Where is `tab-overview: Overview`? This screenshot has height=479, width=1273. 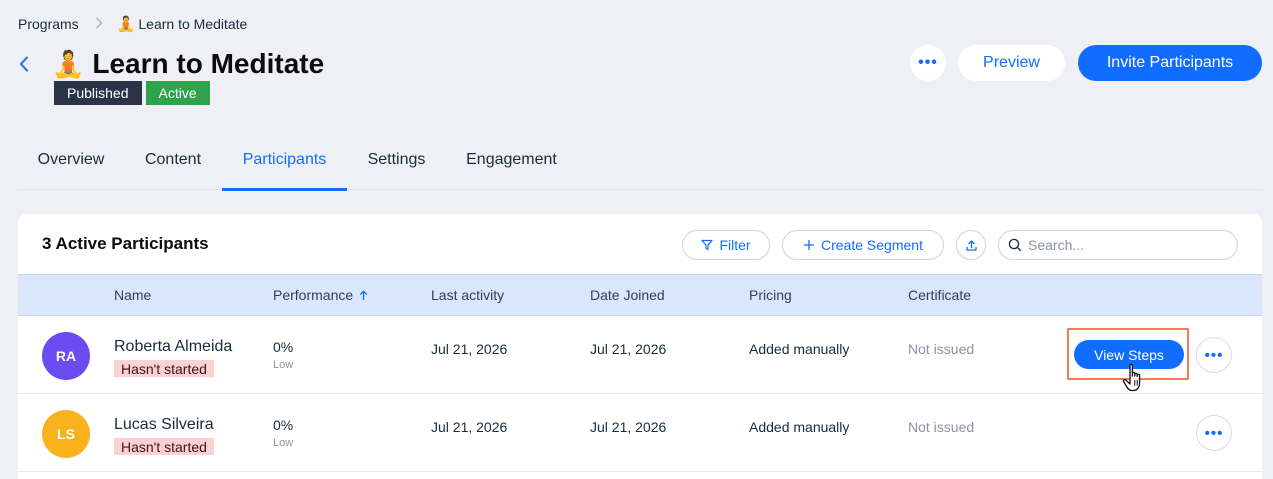 tab-overview: Overview is located at coordinates (71, 160).